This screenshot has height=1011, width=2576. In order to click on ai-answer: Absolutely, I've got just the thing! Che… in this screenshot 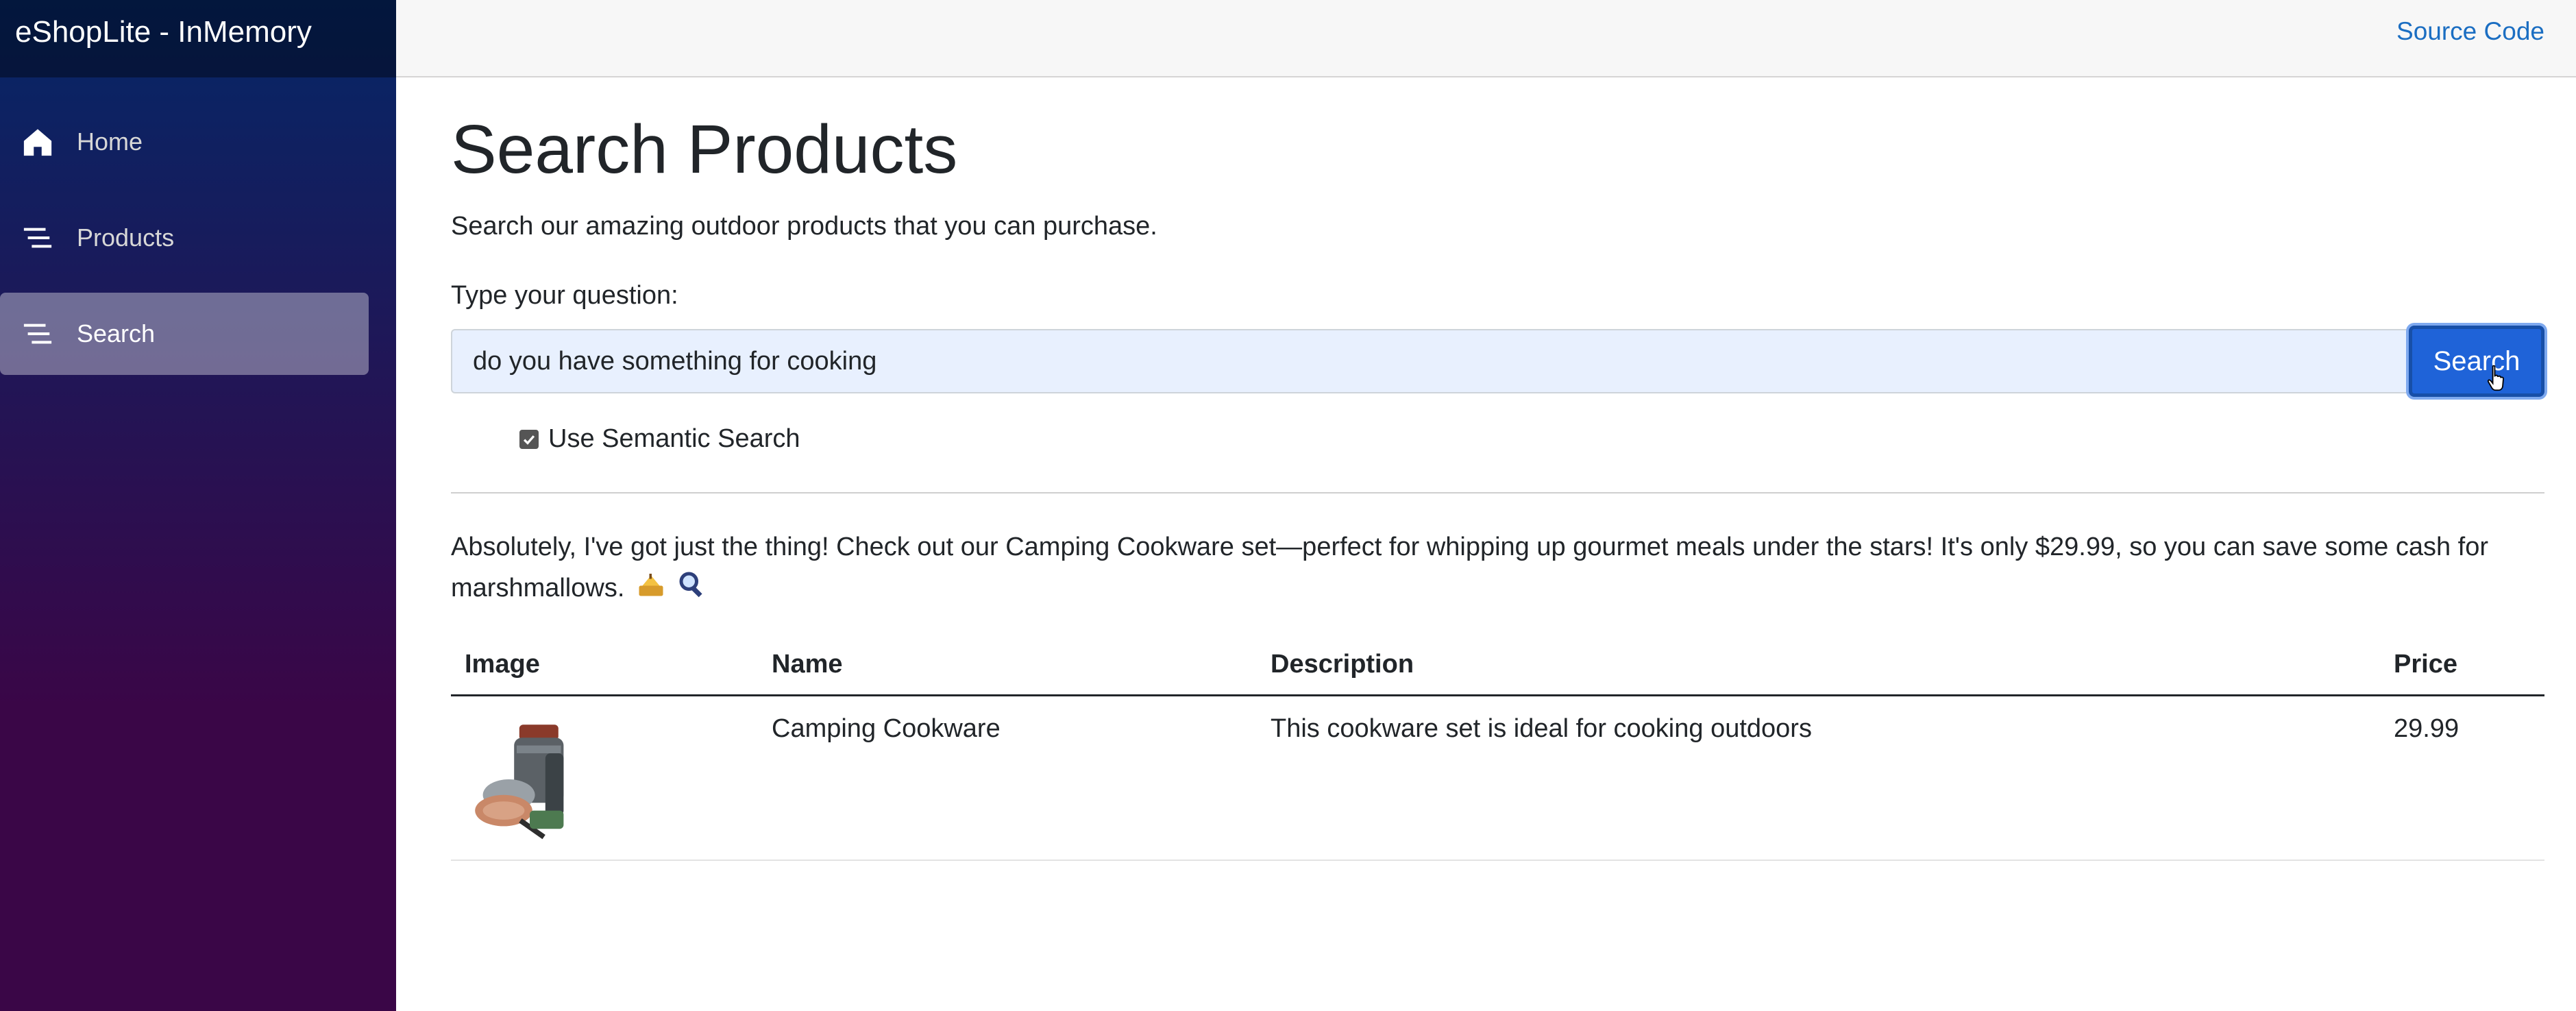, I will do `click(1498, 568)`.